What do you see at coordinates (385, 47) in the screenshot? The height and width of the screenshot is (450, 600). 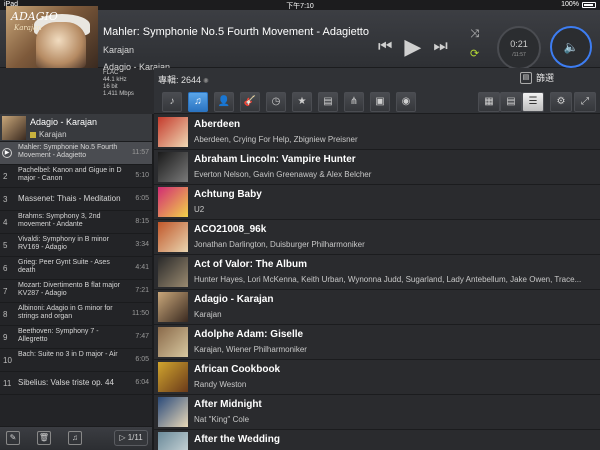 I see `previous-track-icon: ⏮` at bounding box center [385, 47].